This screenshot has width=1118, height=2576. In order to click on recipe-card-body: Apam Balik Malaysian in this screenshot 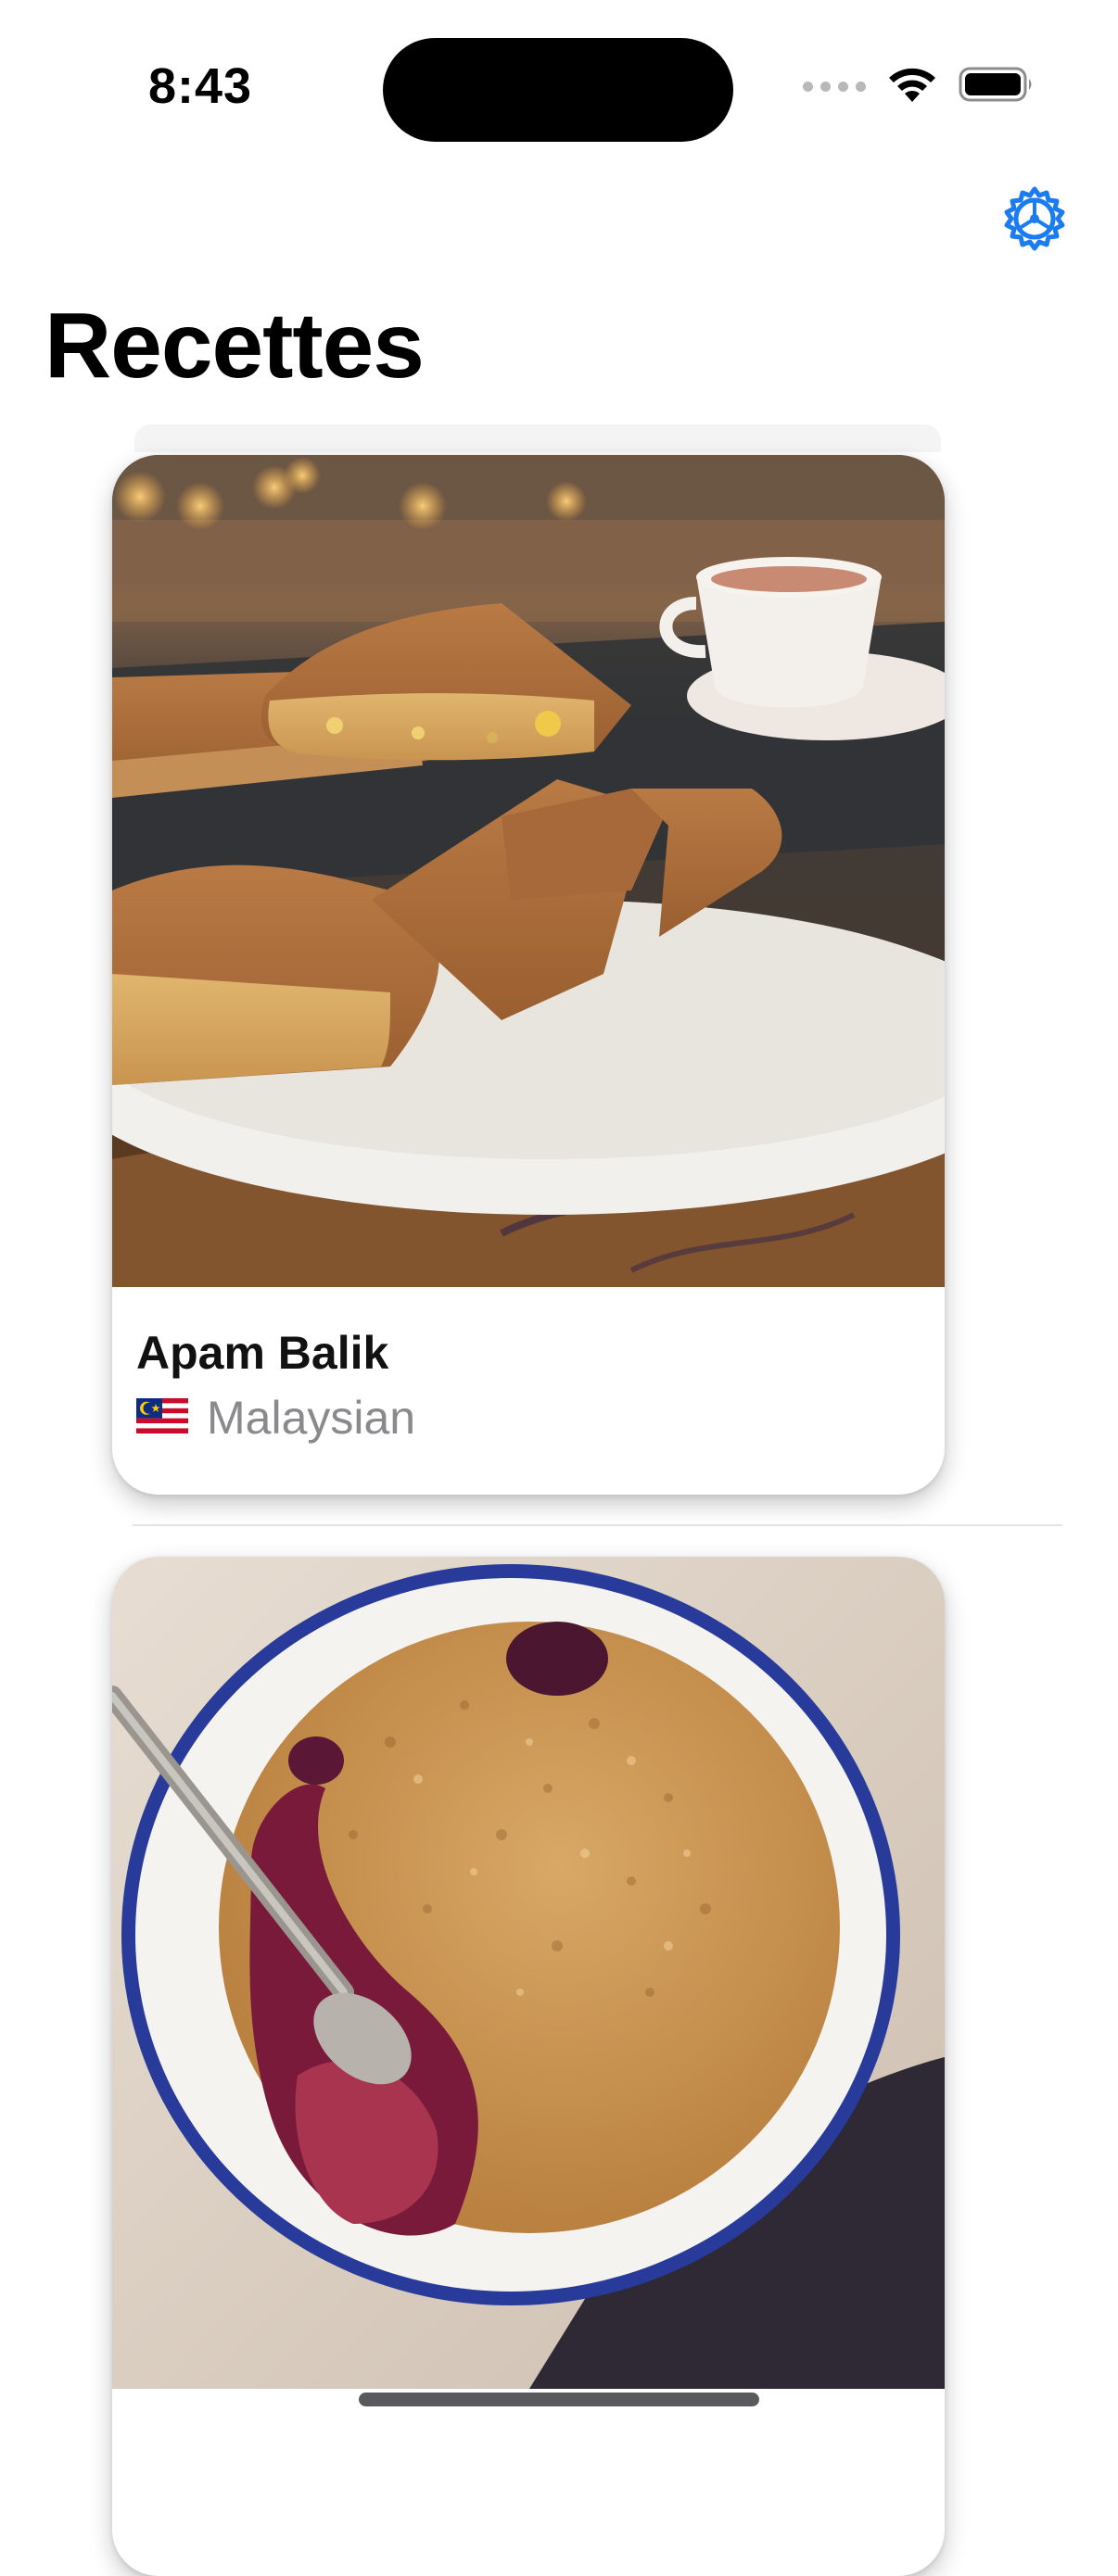, I will do `click(529, 1366)`.